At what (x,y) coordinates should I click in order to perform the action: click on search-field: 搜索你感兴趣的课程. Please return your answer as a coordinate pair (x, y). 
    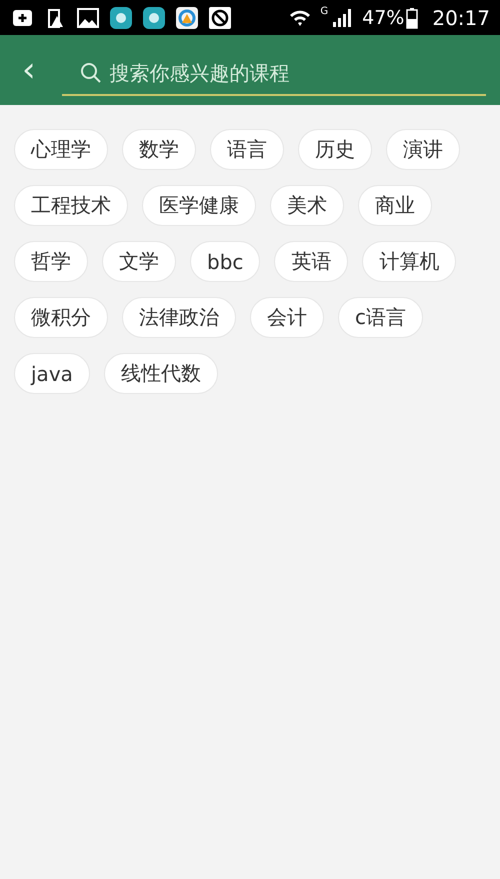
    Looking at the image, I should click on (274, 74).